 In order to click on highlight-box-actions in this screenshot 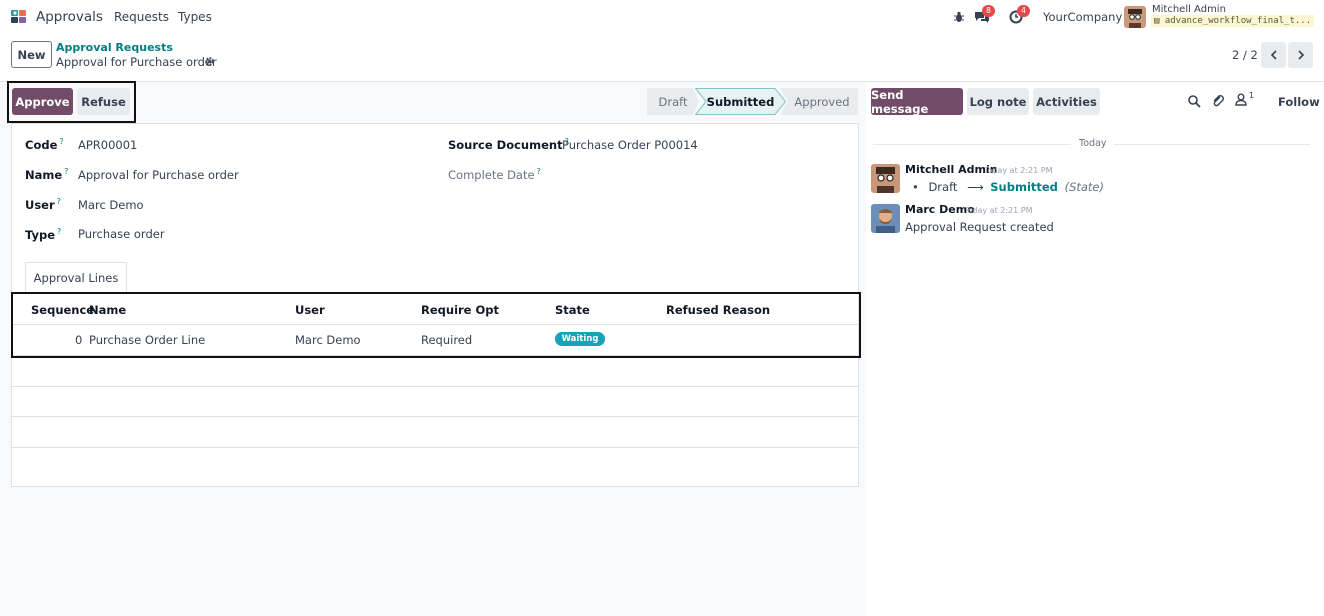, I will do `click(71, 102)`.